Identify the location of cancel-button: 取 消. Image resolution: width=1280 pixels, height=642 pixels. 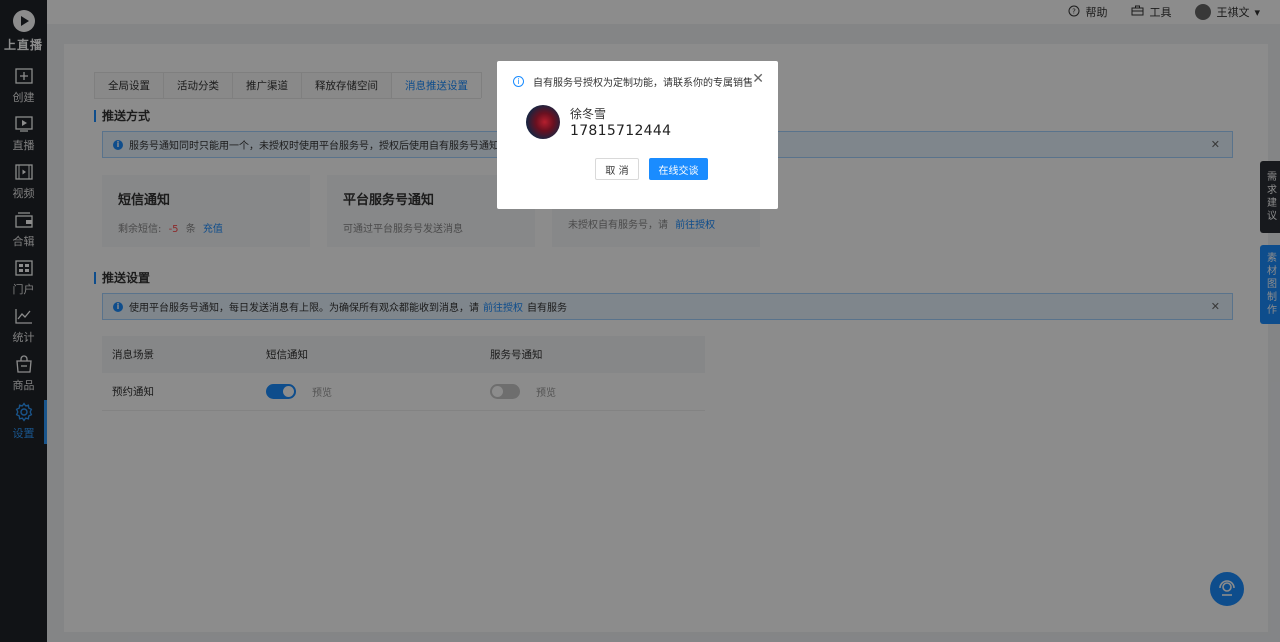
(617, 169).